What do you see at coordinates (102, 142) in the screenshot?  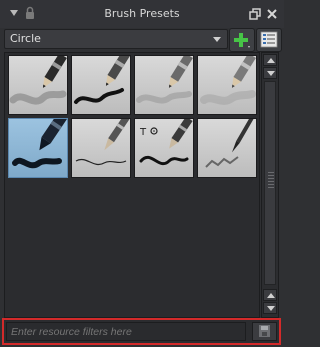 I see `ink-pen-preset-icon` at bounding box center [102, 142].